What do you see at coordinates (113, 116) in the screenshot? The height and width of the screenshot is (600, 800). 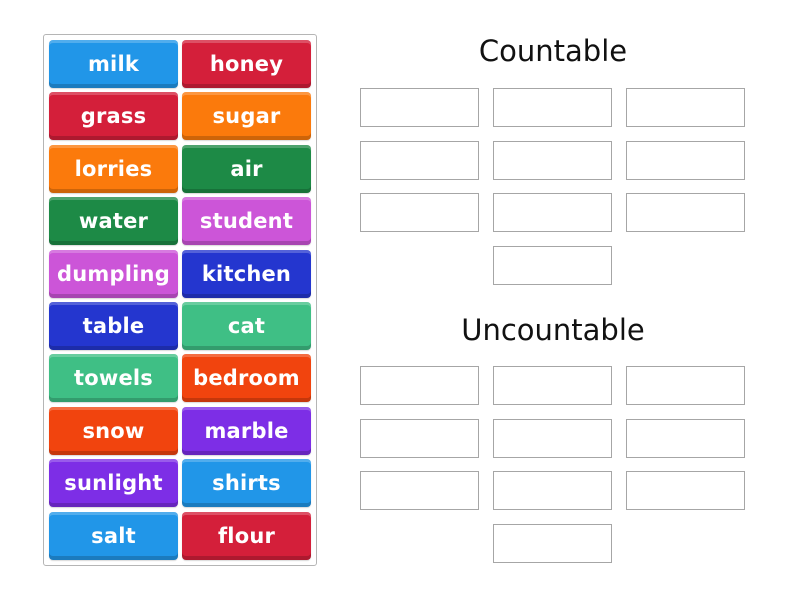 I see `word-tile: grass` at bounding box center [113, 116].